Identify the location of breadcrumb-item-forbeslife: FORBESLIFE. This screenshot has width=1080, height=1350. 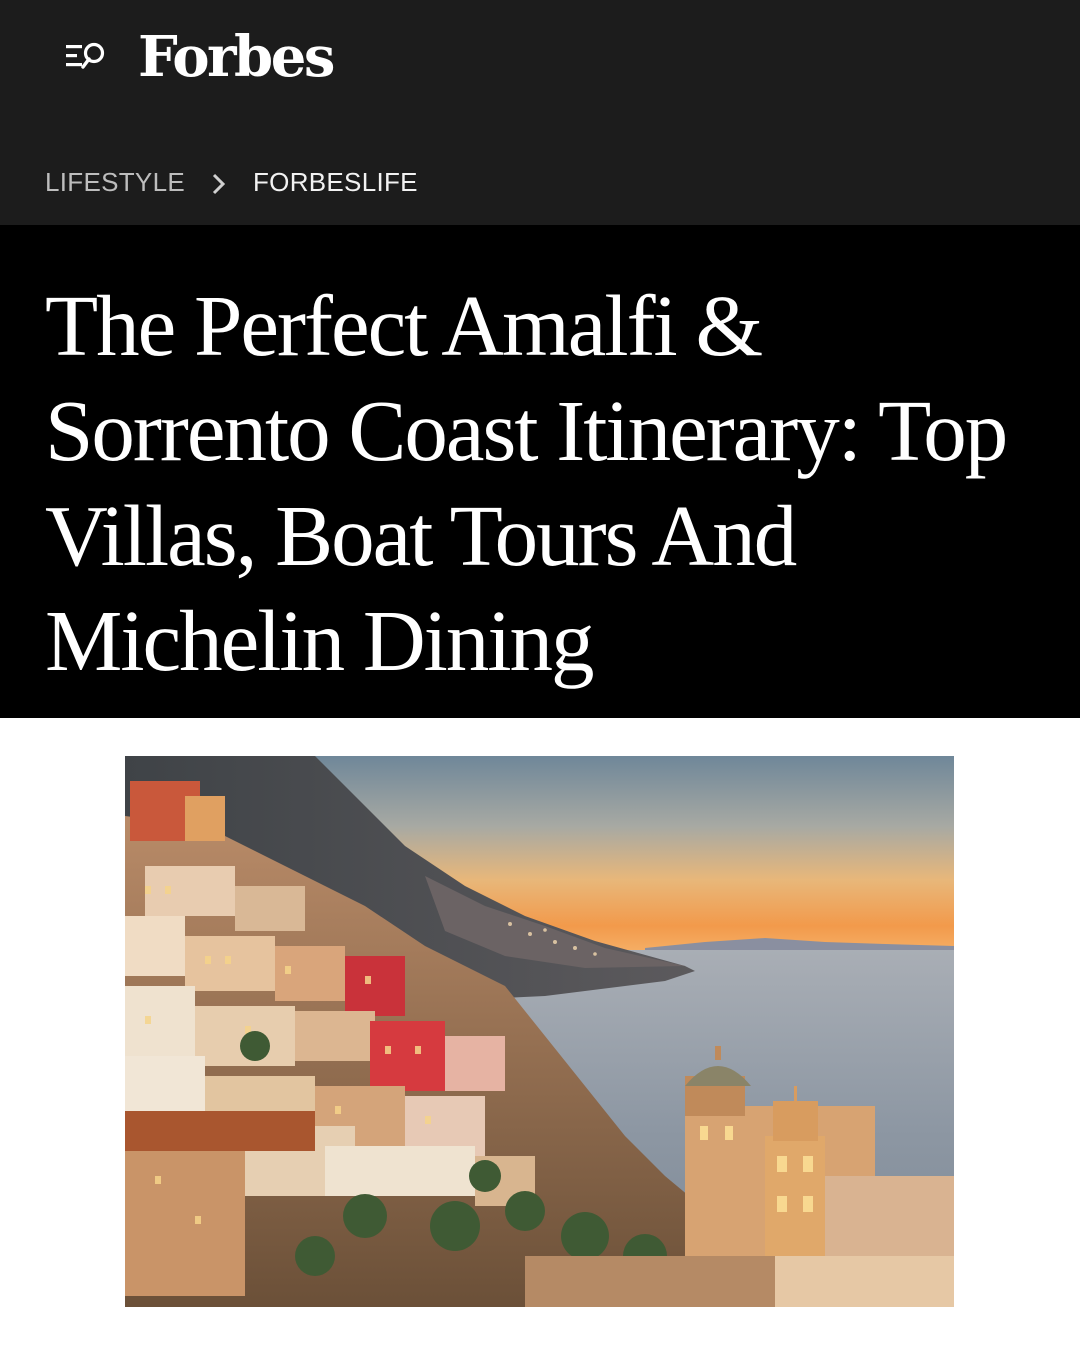
(335, 182).